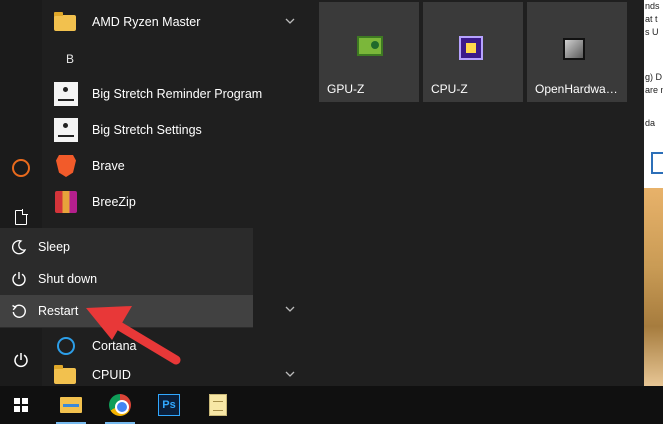  I want to click on tile-cpu-z: CPU-Z, so click(473, 52).